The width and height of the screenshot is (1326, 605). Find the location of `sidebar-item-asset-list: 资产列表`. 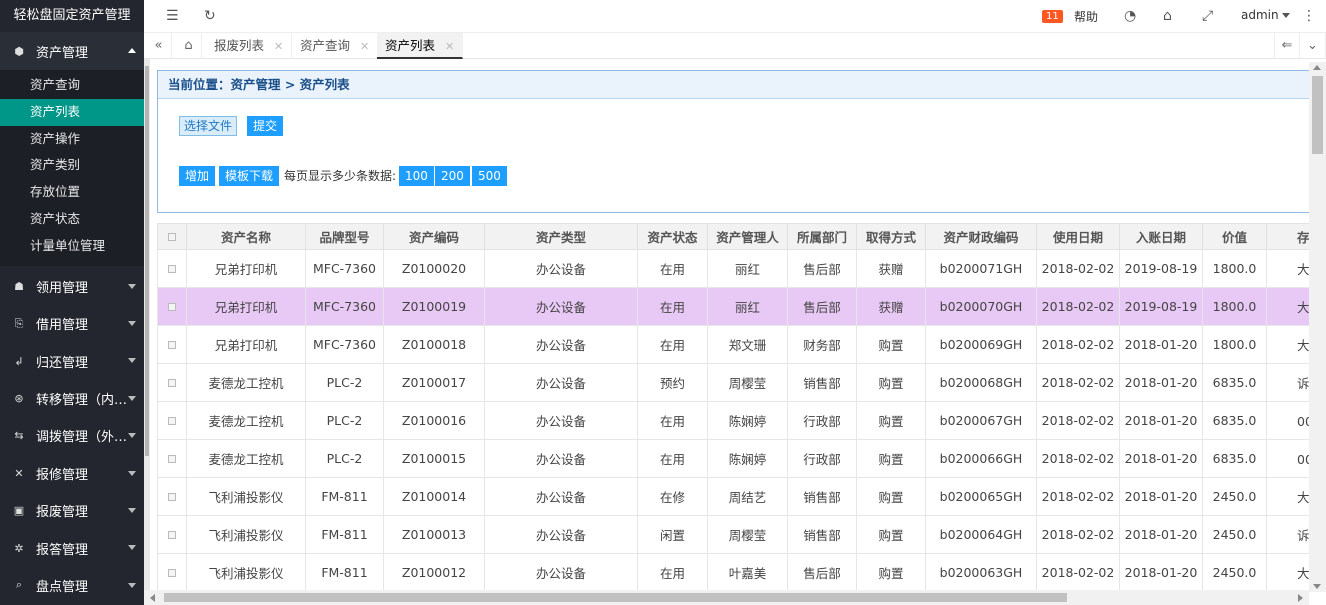

sidebar-item-asset-list: 资产列表 is located at coordinates (72, 112).